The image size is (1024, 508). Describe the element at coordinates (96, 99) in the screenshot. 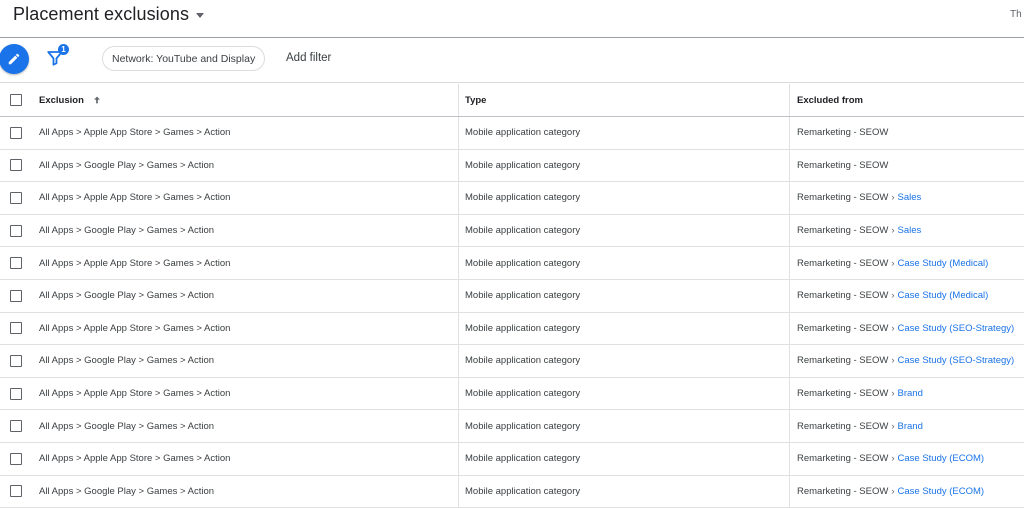

I see `arrow-up-icon` at that location.